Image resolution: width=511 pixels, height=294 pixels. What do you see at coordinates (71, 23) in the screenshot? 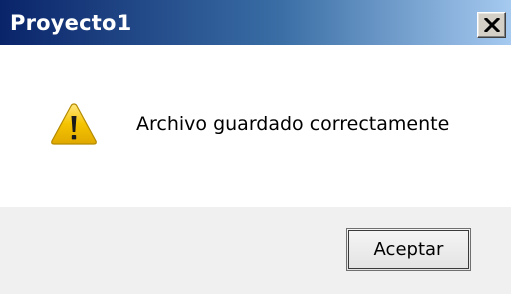
I see `window-title: Proyecto1` at bounding box center [71, 23].